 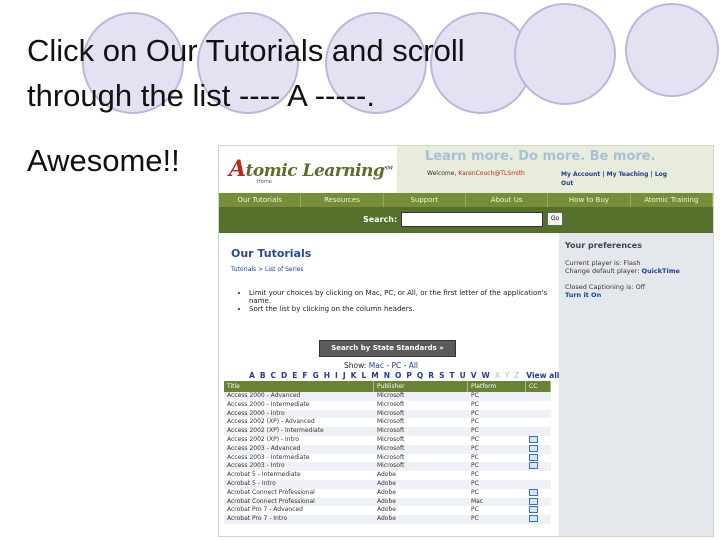 I want to click on table-row: Acrobat 5 - Intro Adobe PC, so click(x=387, y=484).